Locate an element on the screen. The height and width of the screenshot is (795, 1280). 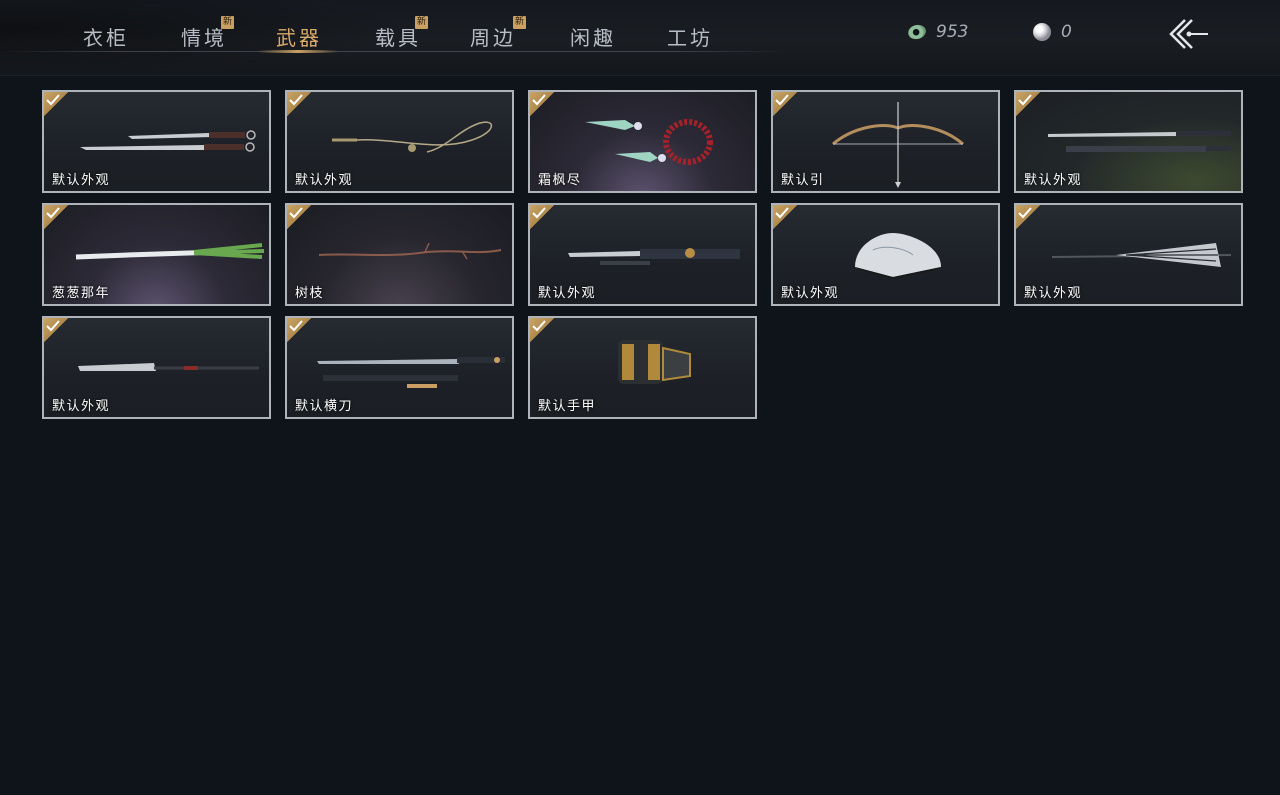
card-label: 默认横刀 is located at coordinates (324, 406).